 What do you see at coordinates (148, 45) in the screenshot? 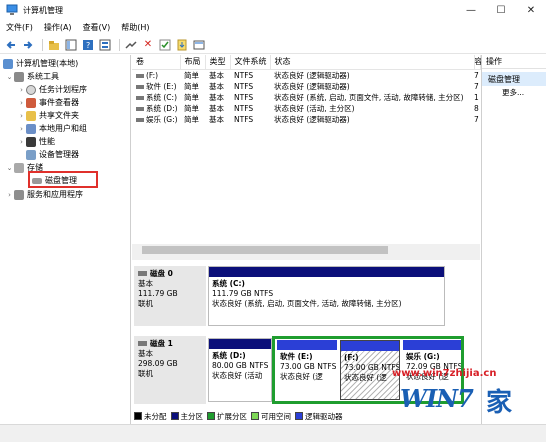
I see `delete-icon: ✕` at bounding box center [148, 45].